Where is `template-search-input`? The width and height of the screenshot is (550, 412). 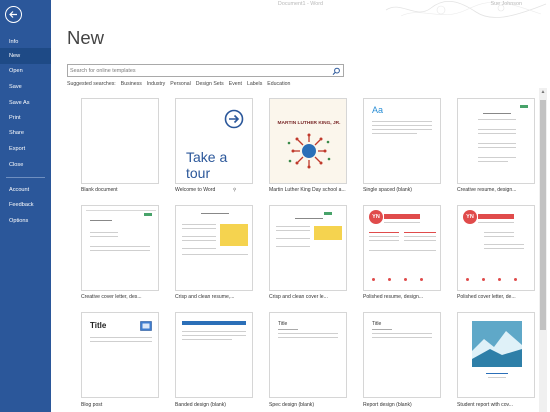
template-search-input is located at coordinates (200, 71).